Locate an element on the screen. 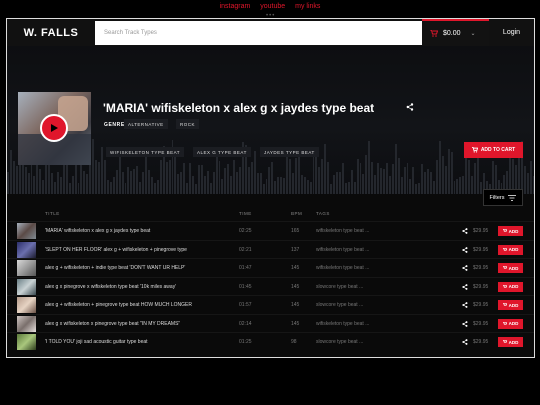 The image size is (540, 405). tag-chip: JAYDES TYPE BEAT is located at coordinates (289, 152).